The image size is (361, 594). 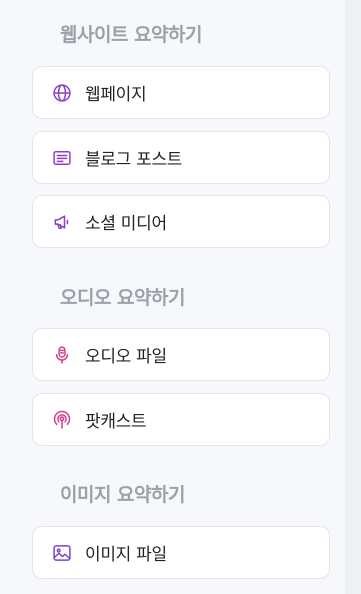 What do you see at coordinates (122, 495) in the screenshot?
I see `section-title-image: 이미지 요약하기` at bounding box center [122, 495].